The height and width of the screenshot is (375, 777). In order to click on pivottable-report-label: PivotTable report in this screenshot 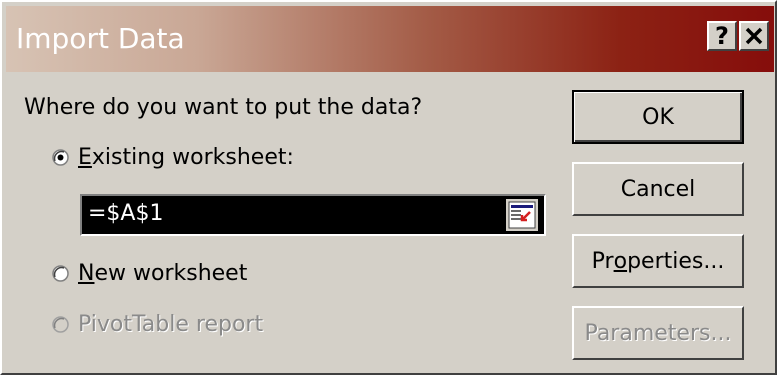, I will do `click(171, 324)`.